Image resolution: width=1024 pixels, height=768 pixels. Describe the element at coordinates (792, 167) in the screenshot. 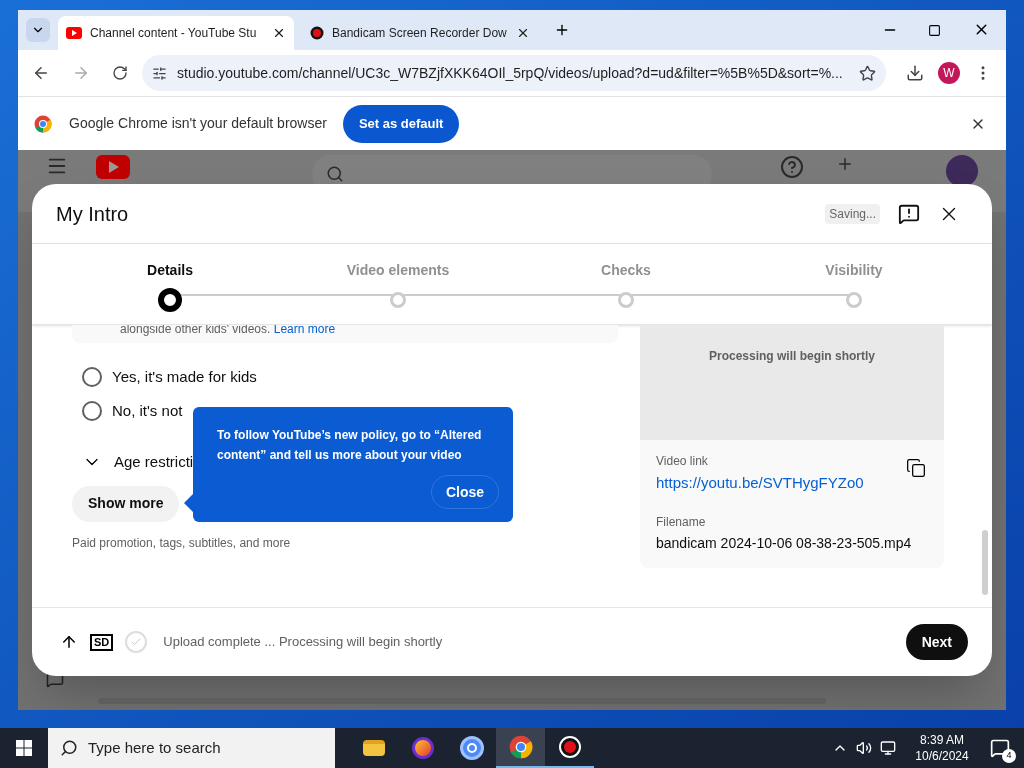

I see `help-icon` at that location.